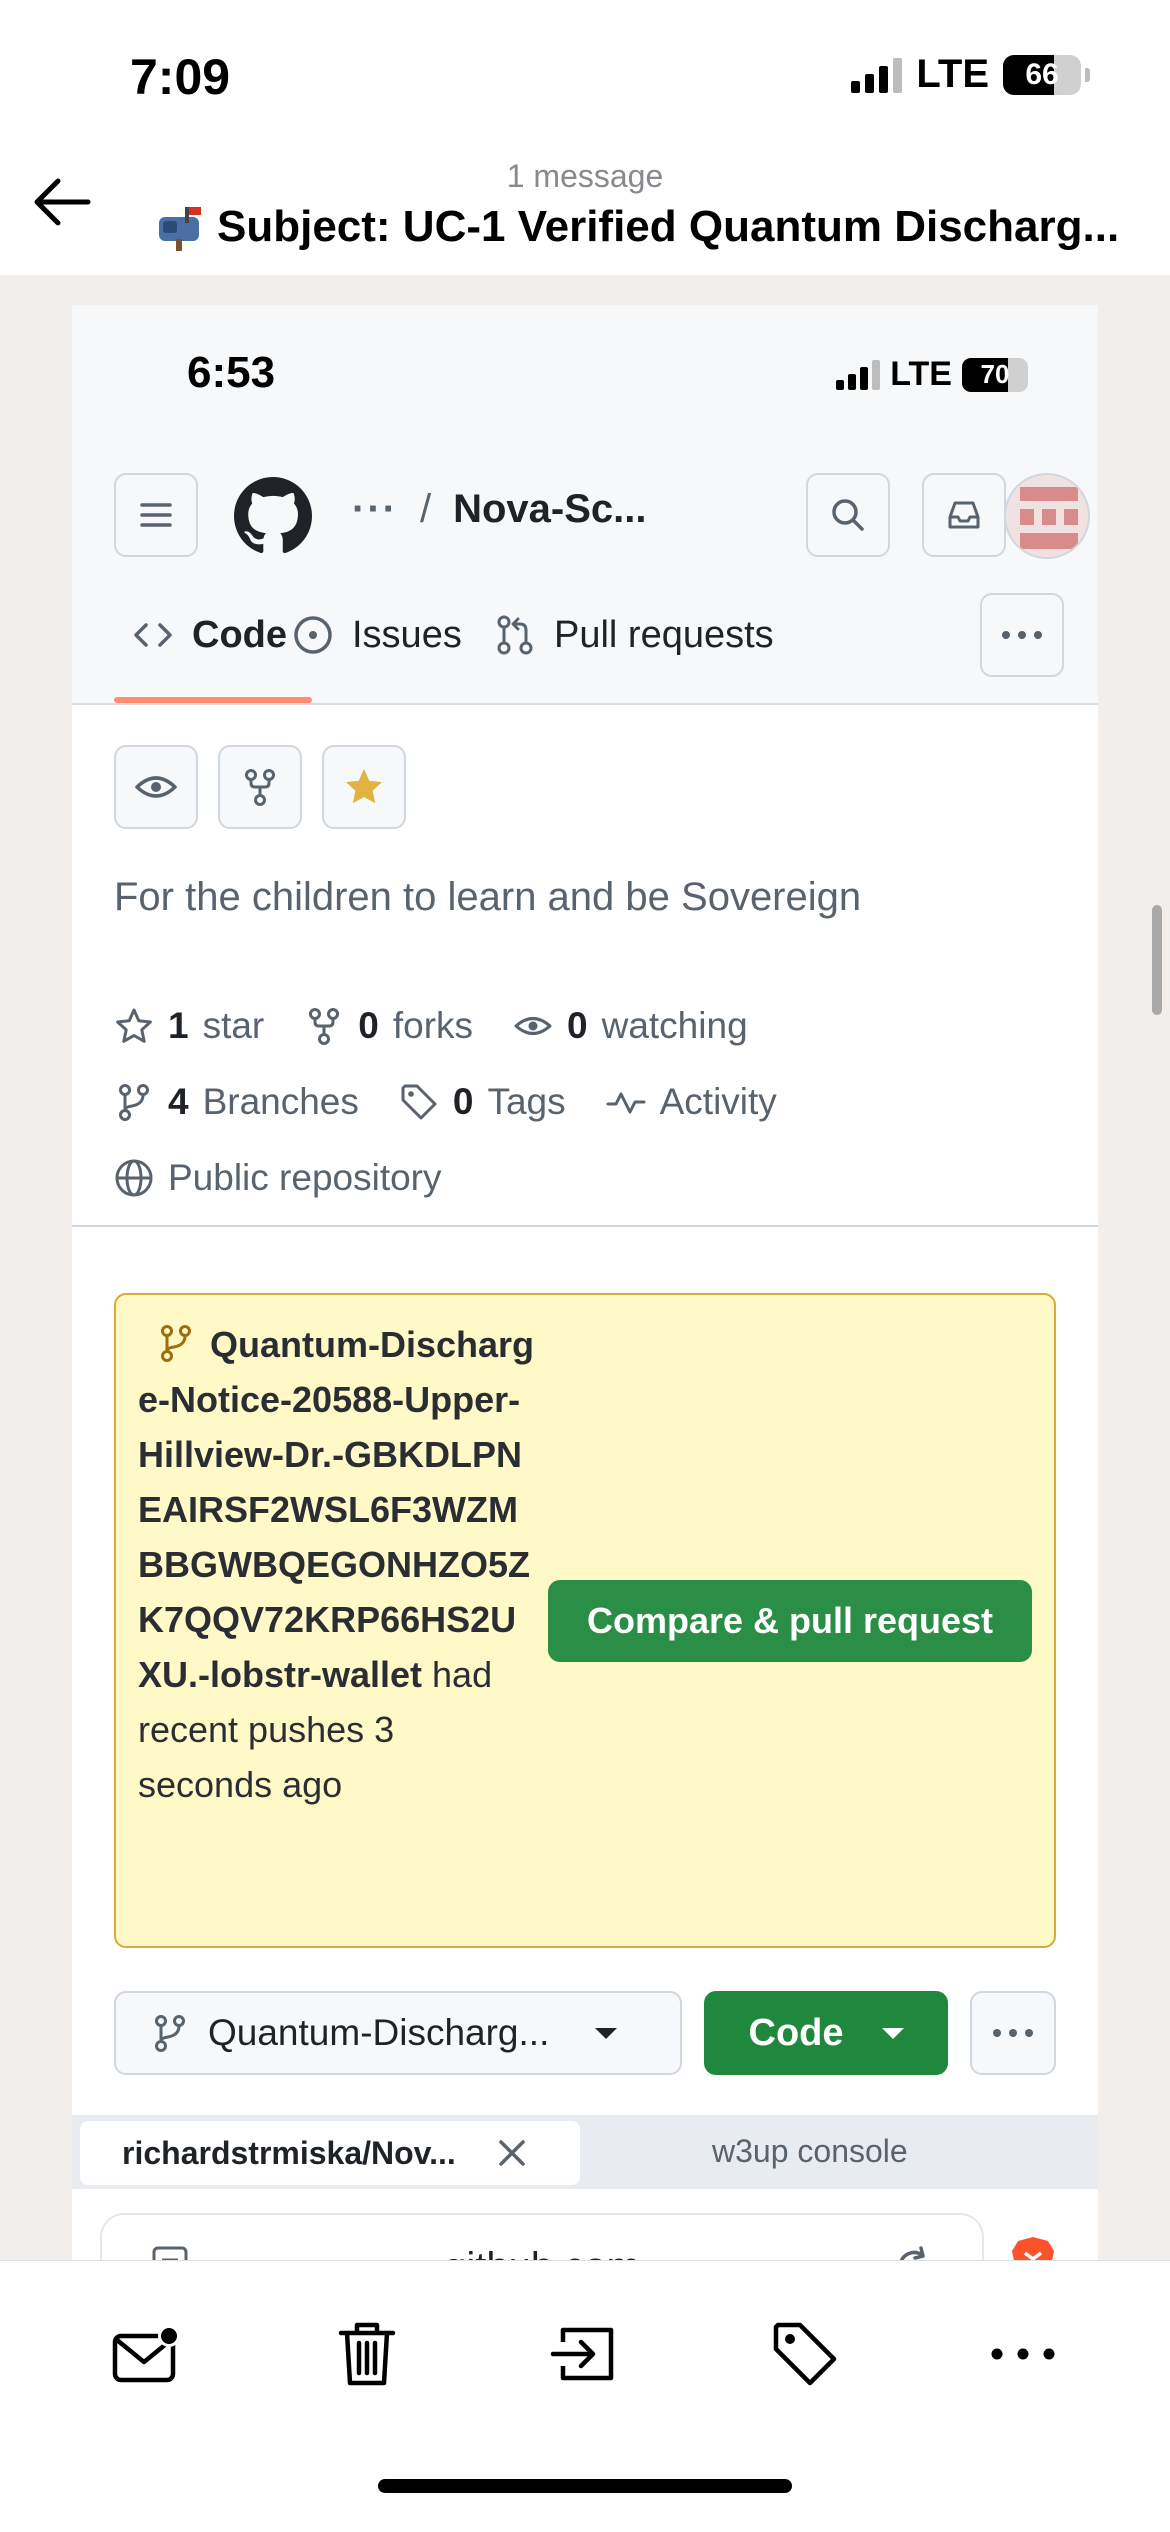  What do you see at coordinates (1013, 2033) in the screenshot?
I see `repo-more-button` at bounding box center [1013, 2033].